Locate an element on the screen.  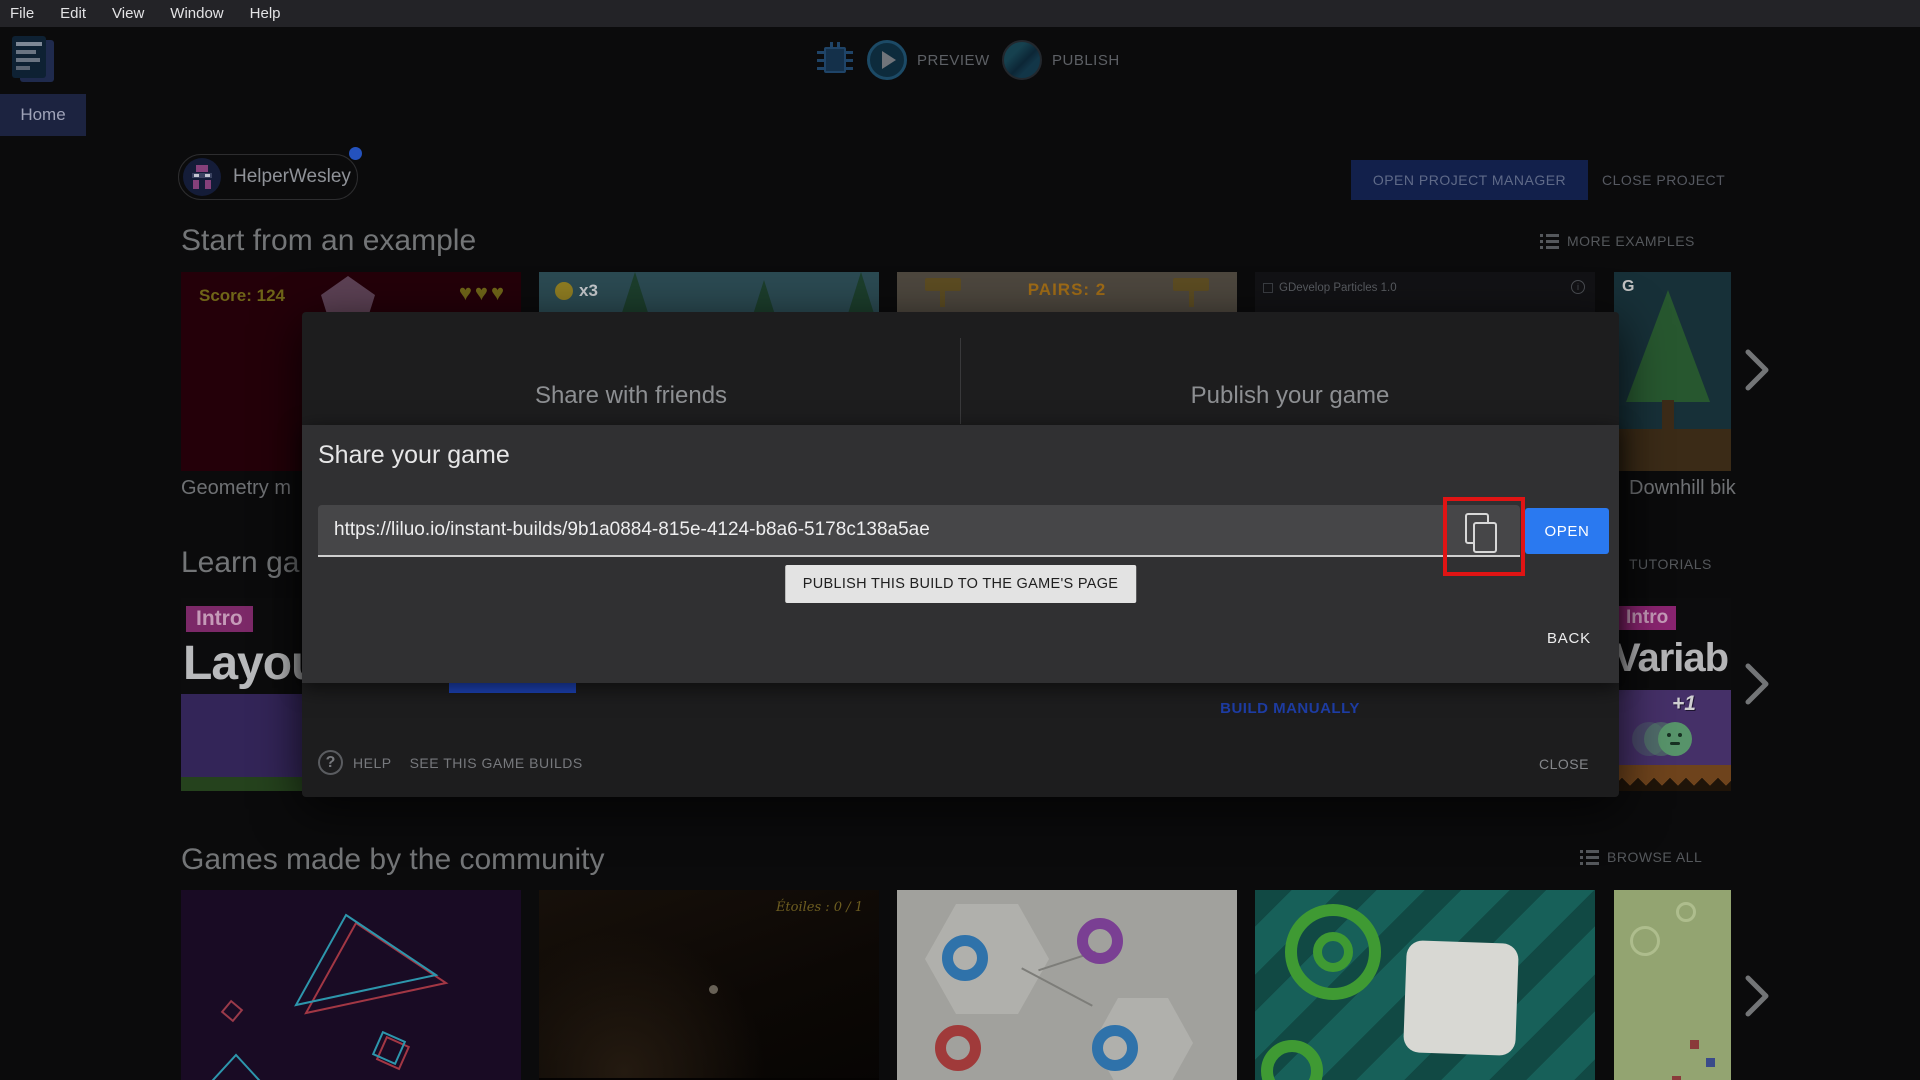
intro-badge: Intro is located at coordinates (219, 619).